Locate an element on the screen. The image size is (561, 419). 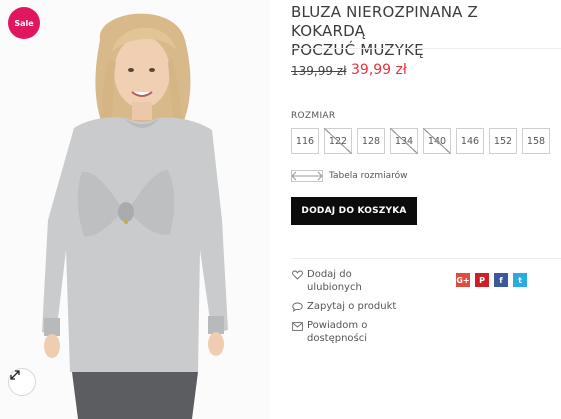
size-option-128: 128 is located at coordinates (371, 141).